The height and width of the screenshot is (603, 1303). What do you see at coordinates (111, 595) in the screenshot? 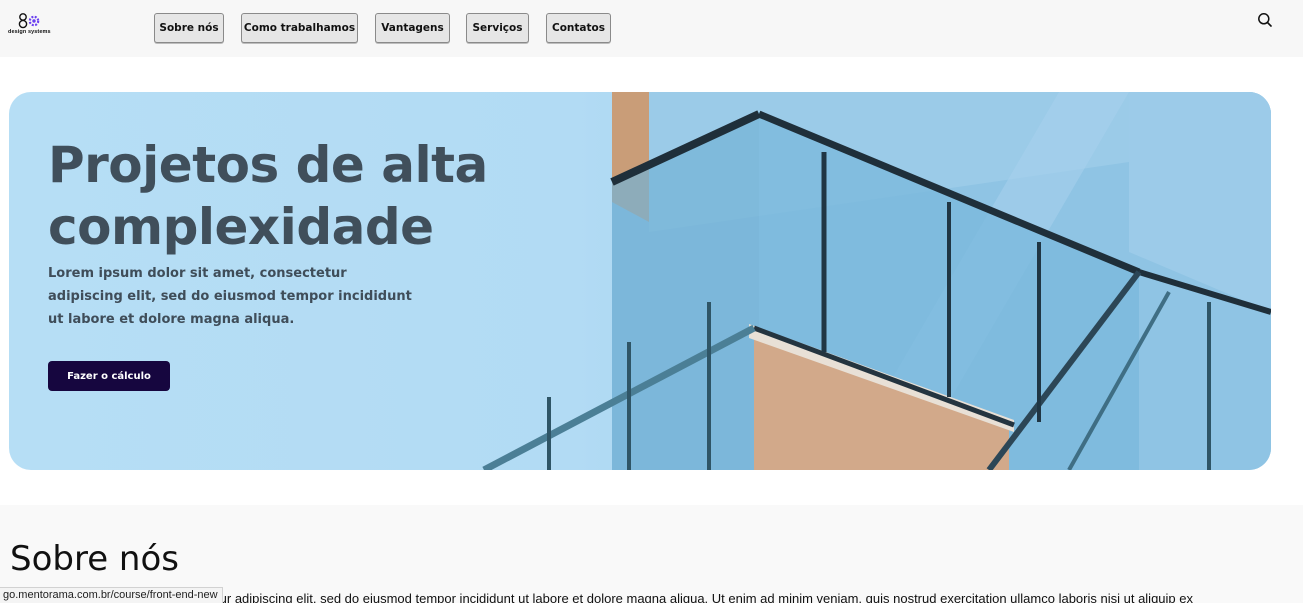
I see `status-bar-url: go.mentorama.com.br/course/front-end-new` at bounding box center [111, 595].